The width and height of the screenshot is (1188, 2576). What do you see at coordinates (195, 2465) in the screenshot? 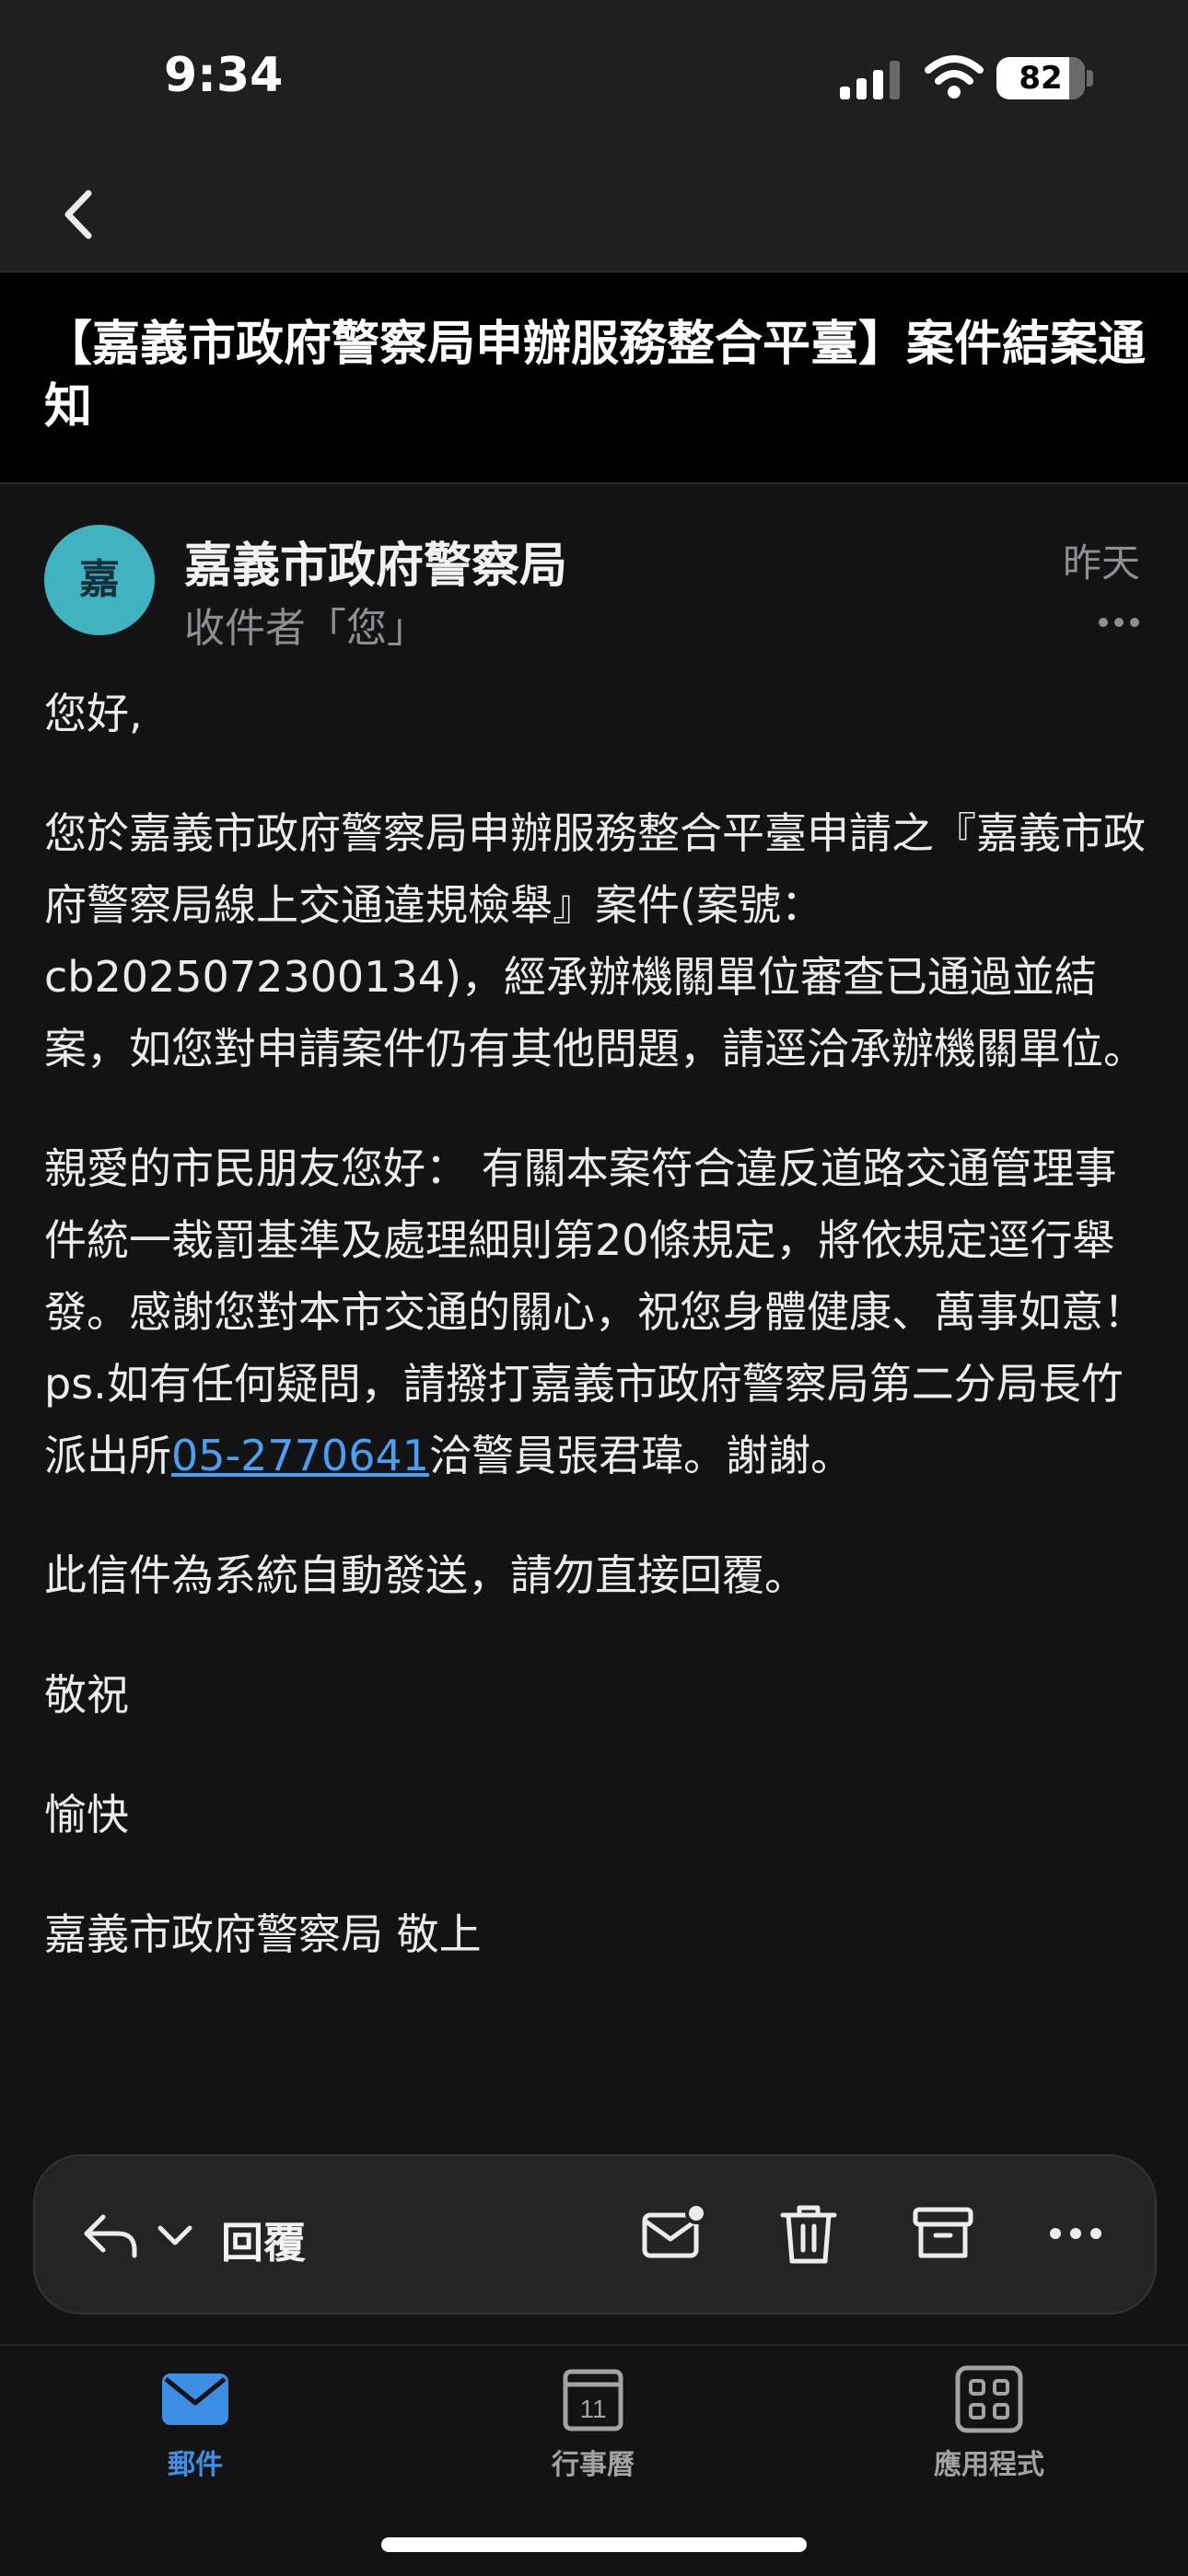
I see `tab-mail-label: 郵件` at bounding box center [195, 2465].